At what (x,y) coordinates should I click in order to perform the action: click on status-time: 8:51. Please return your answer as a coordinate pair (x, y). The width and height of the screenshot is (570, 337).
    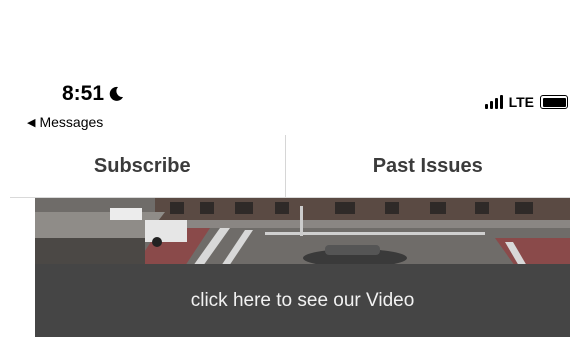
    Looking at the image, I should click on (93, 94).